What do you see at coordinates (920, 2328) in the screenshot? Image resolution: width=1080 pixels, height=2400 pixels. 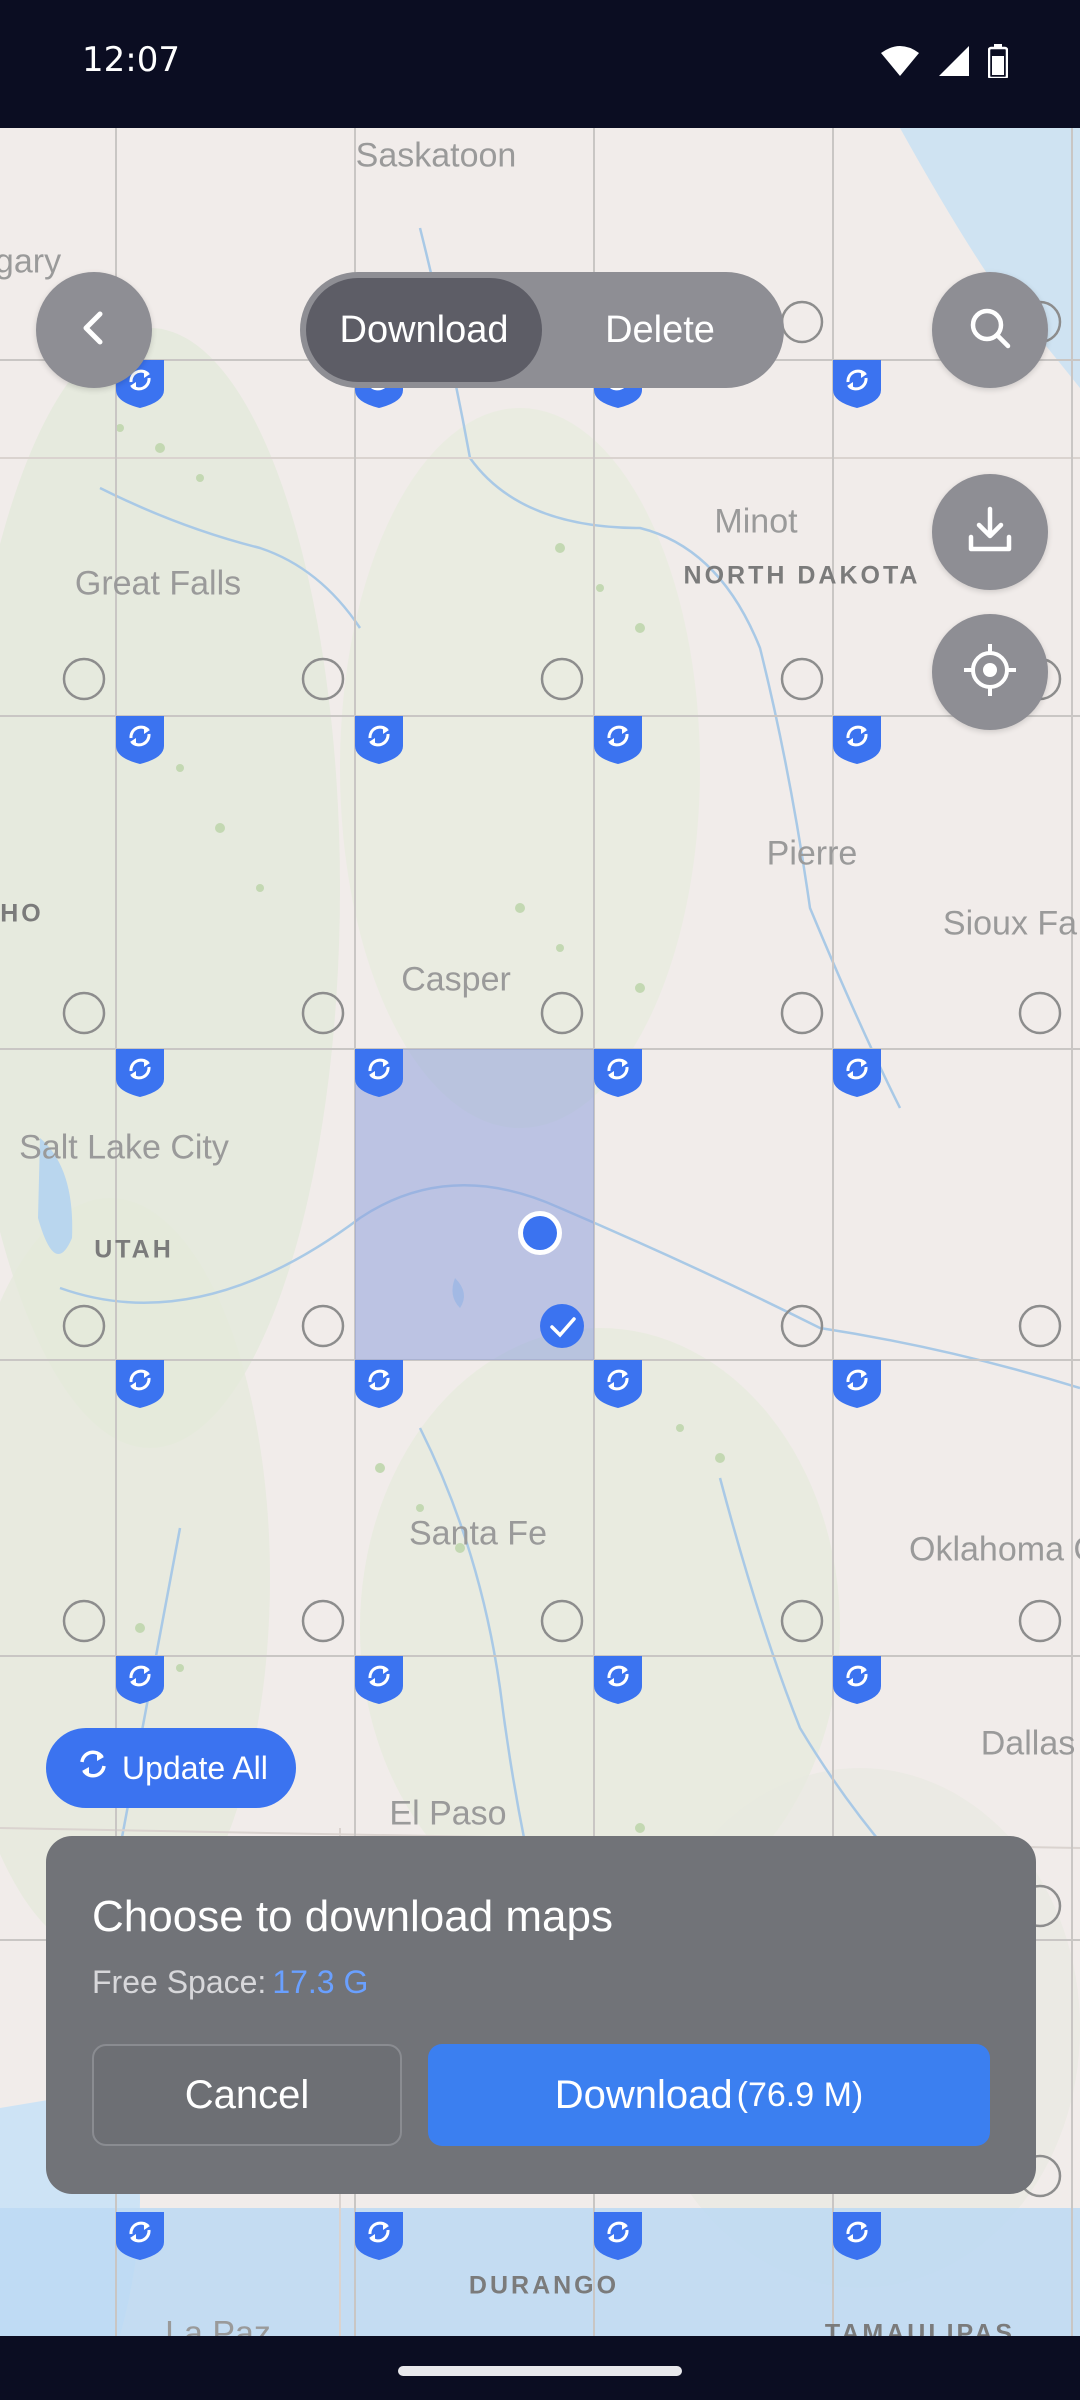 I see `state-label: TAMAULIPAS` at bounding box center [920, 2328].